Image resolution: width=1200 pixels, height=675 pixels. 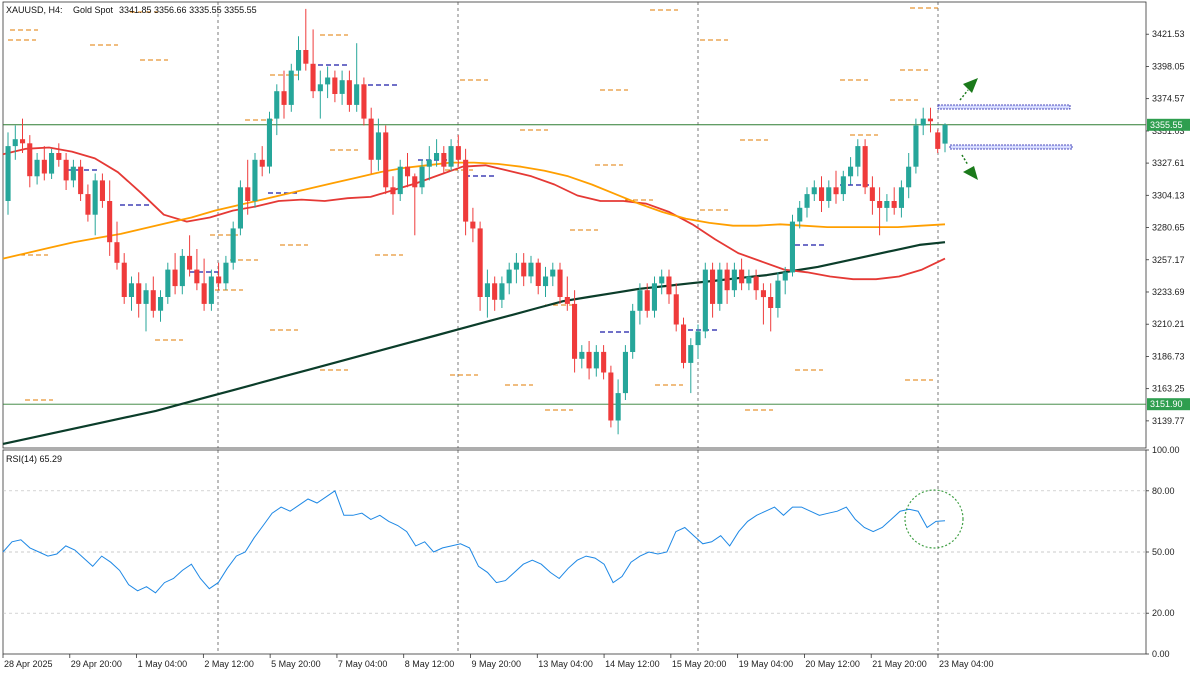 I want to click on price-tick-label: 3257.17, so click(x=1168, y=260).